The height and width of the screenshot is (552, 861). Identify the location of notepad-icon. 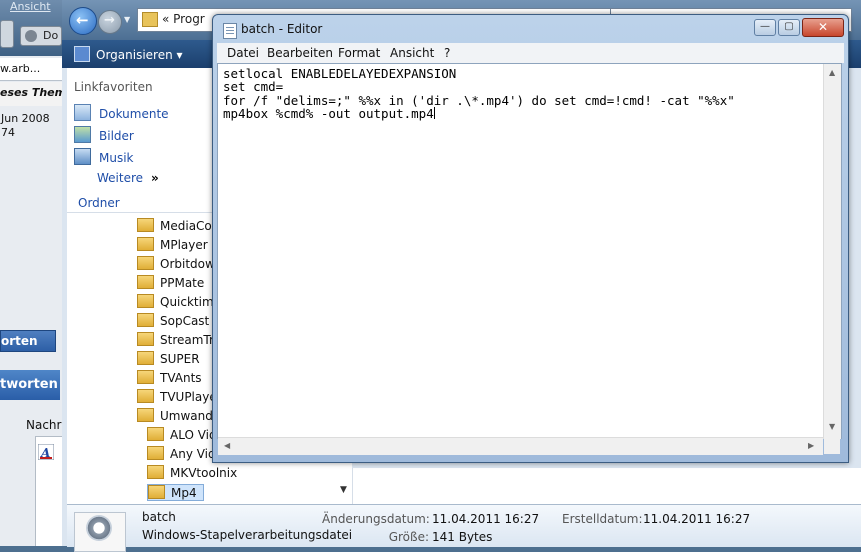
(230, 31).